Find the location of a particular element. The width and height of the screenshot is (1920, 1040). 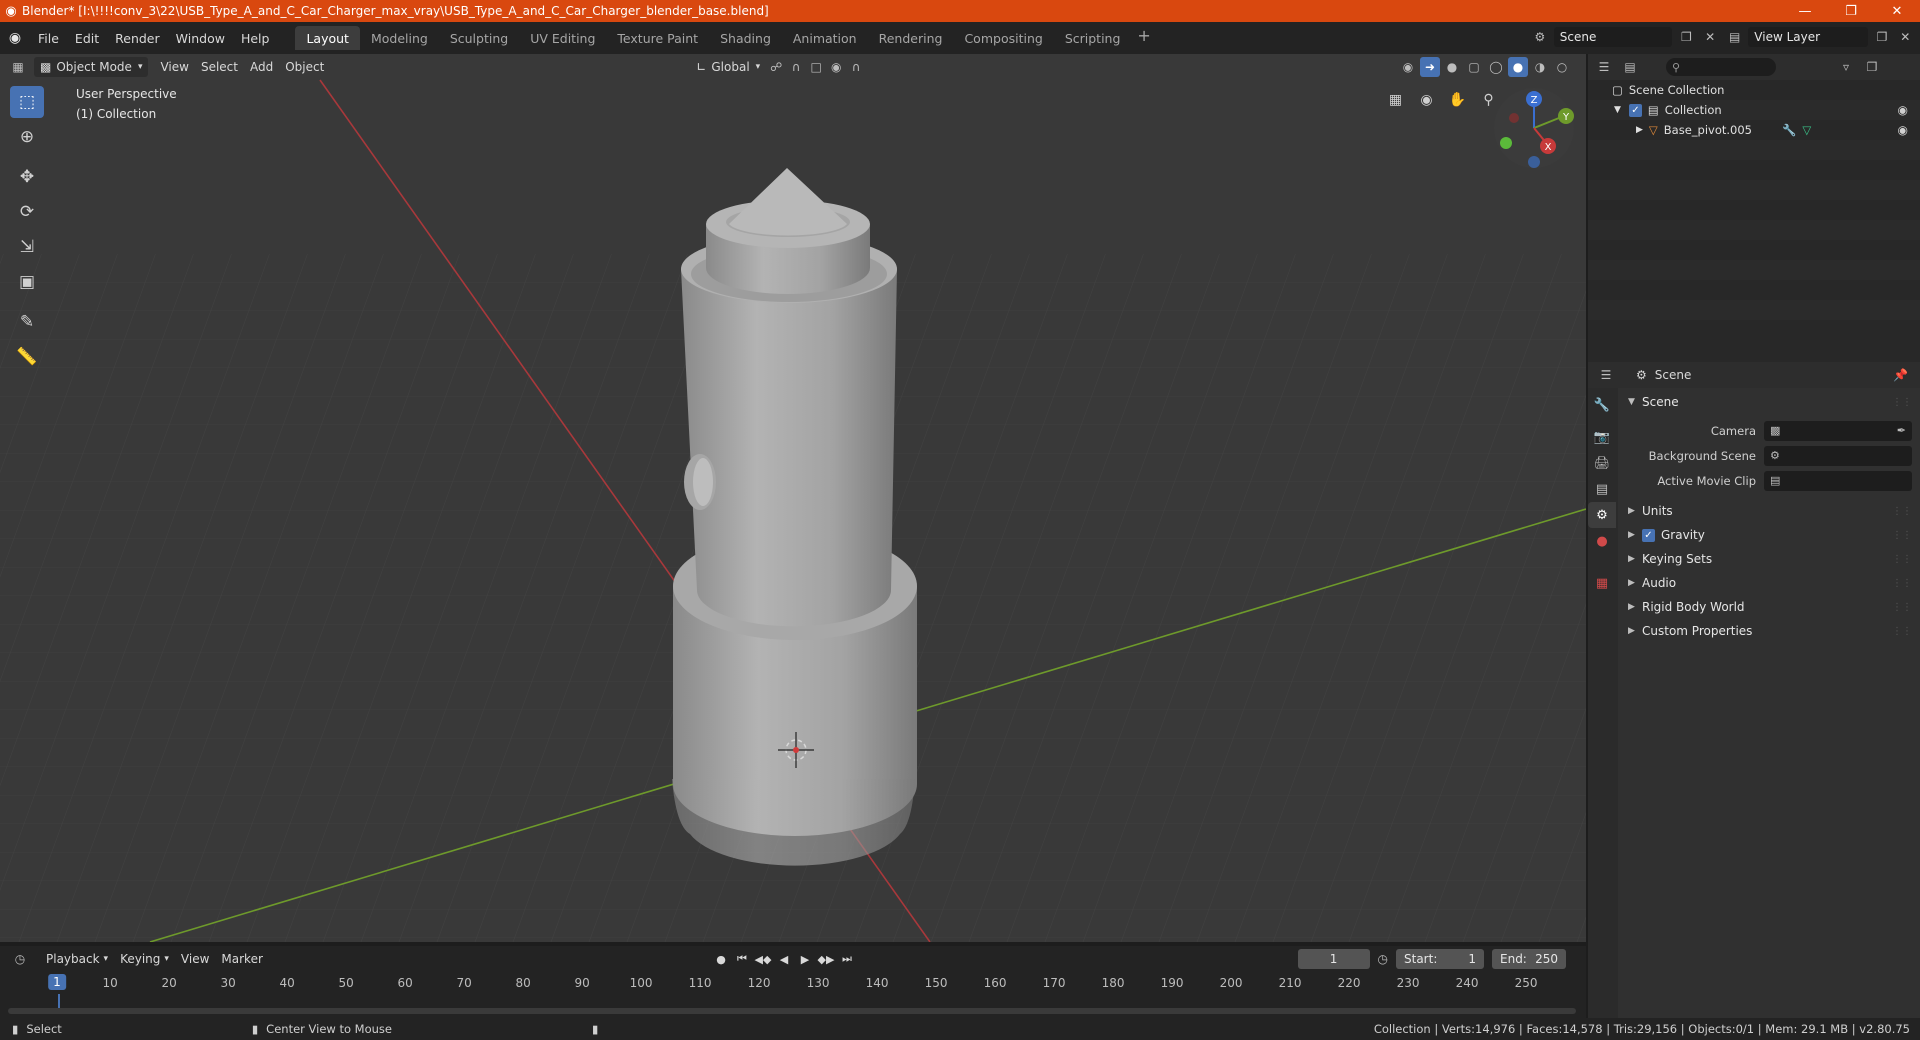

zoom-icon: ⚲ is located at coordinates (1488, 99).